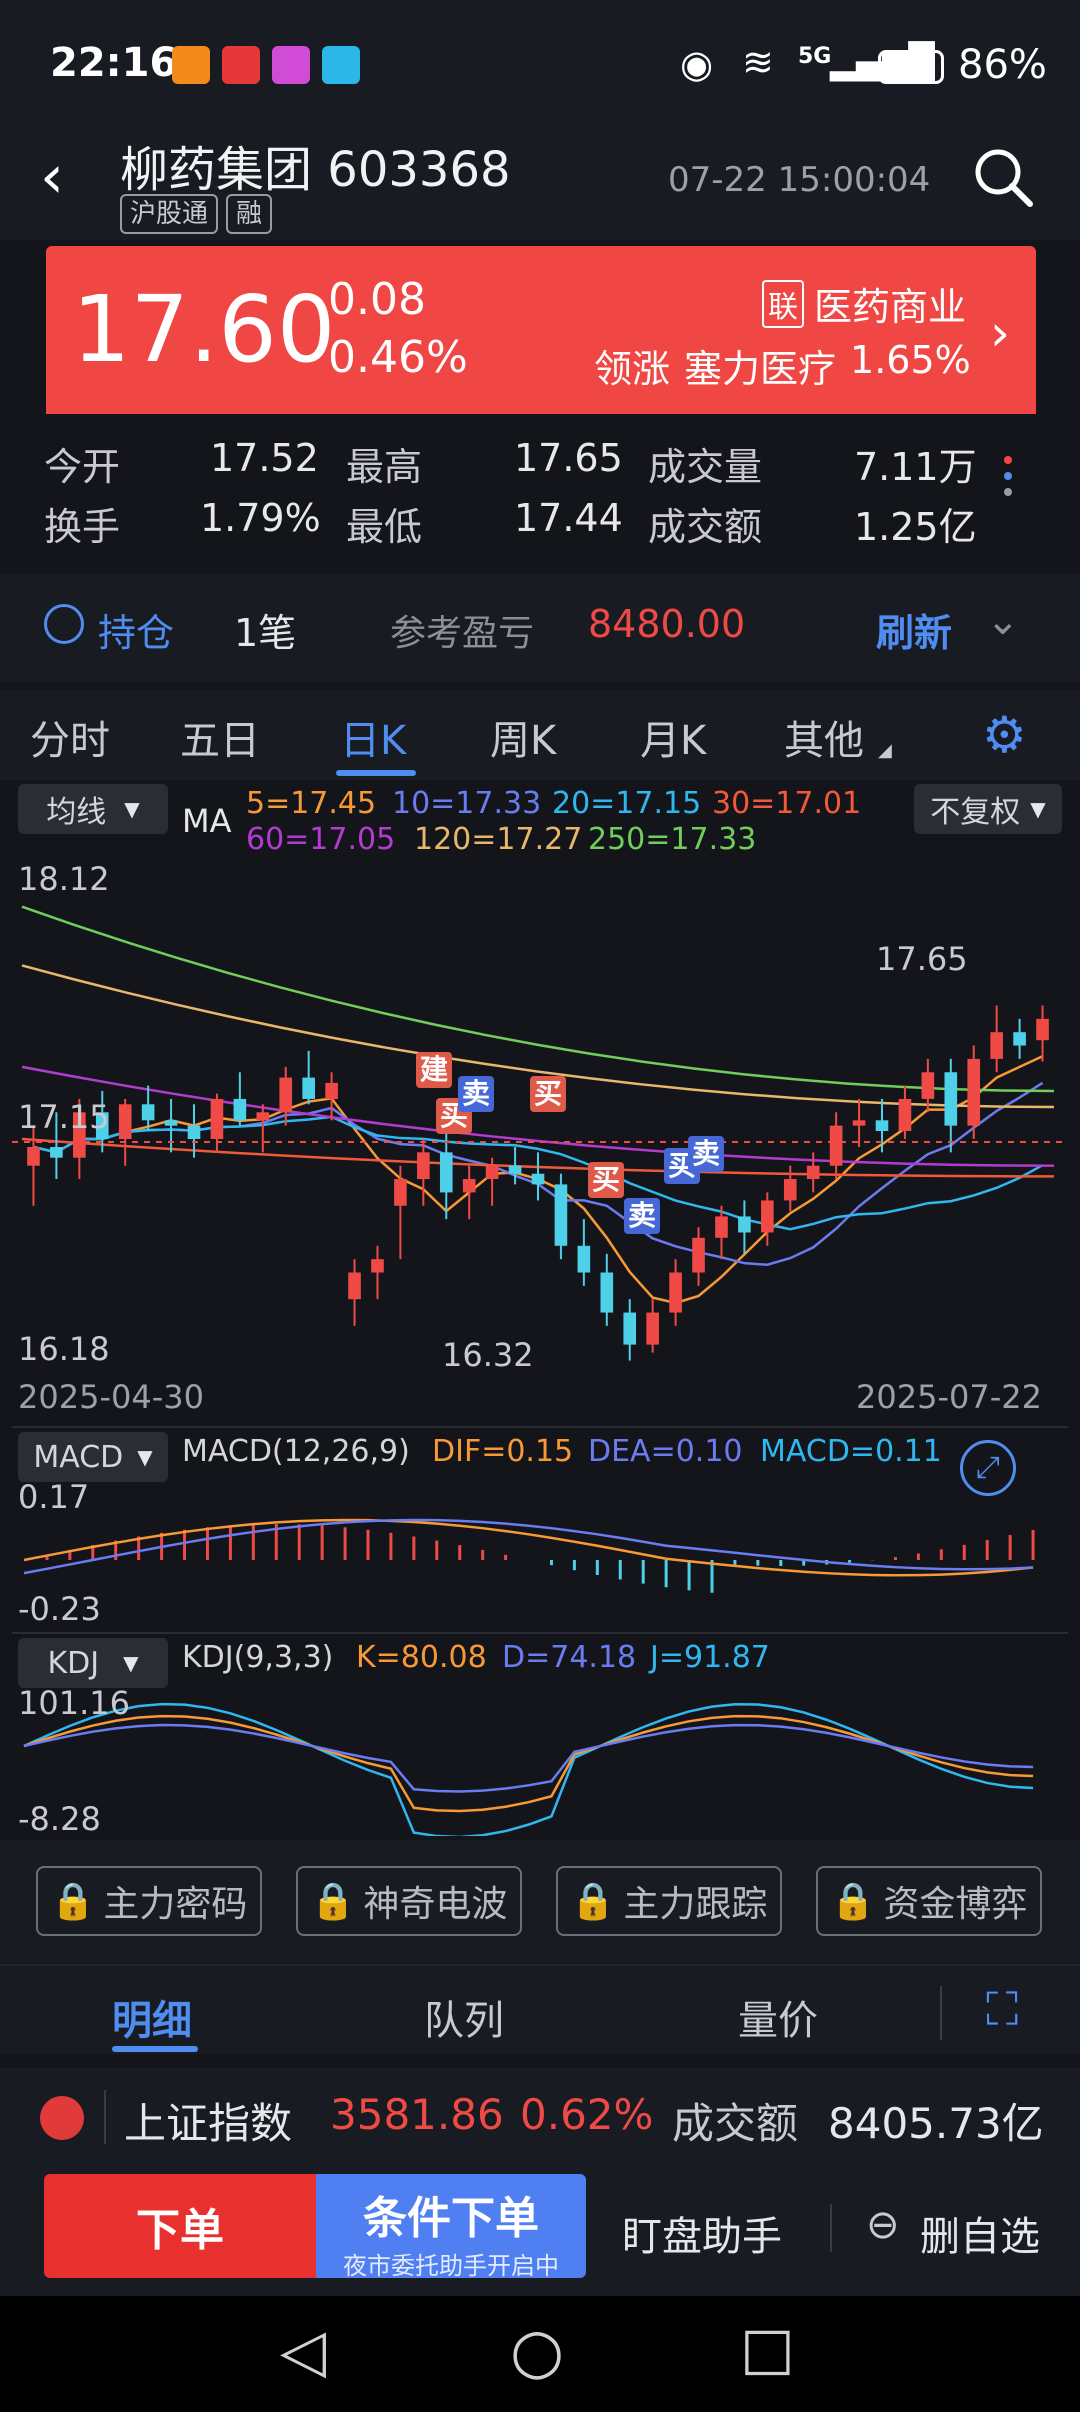  What do you see at coordinates (384, 527) in the screenshot?
I see `stat-label: 最低` at bounding box center [384, 527].